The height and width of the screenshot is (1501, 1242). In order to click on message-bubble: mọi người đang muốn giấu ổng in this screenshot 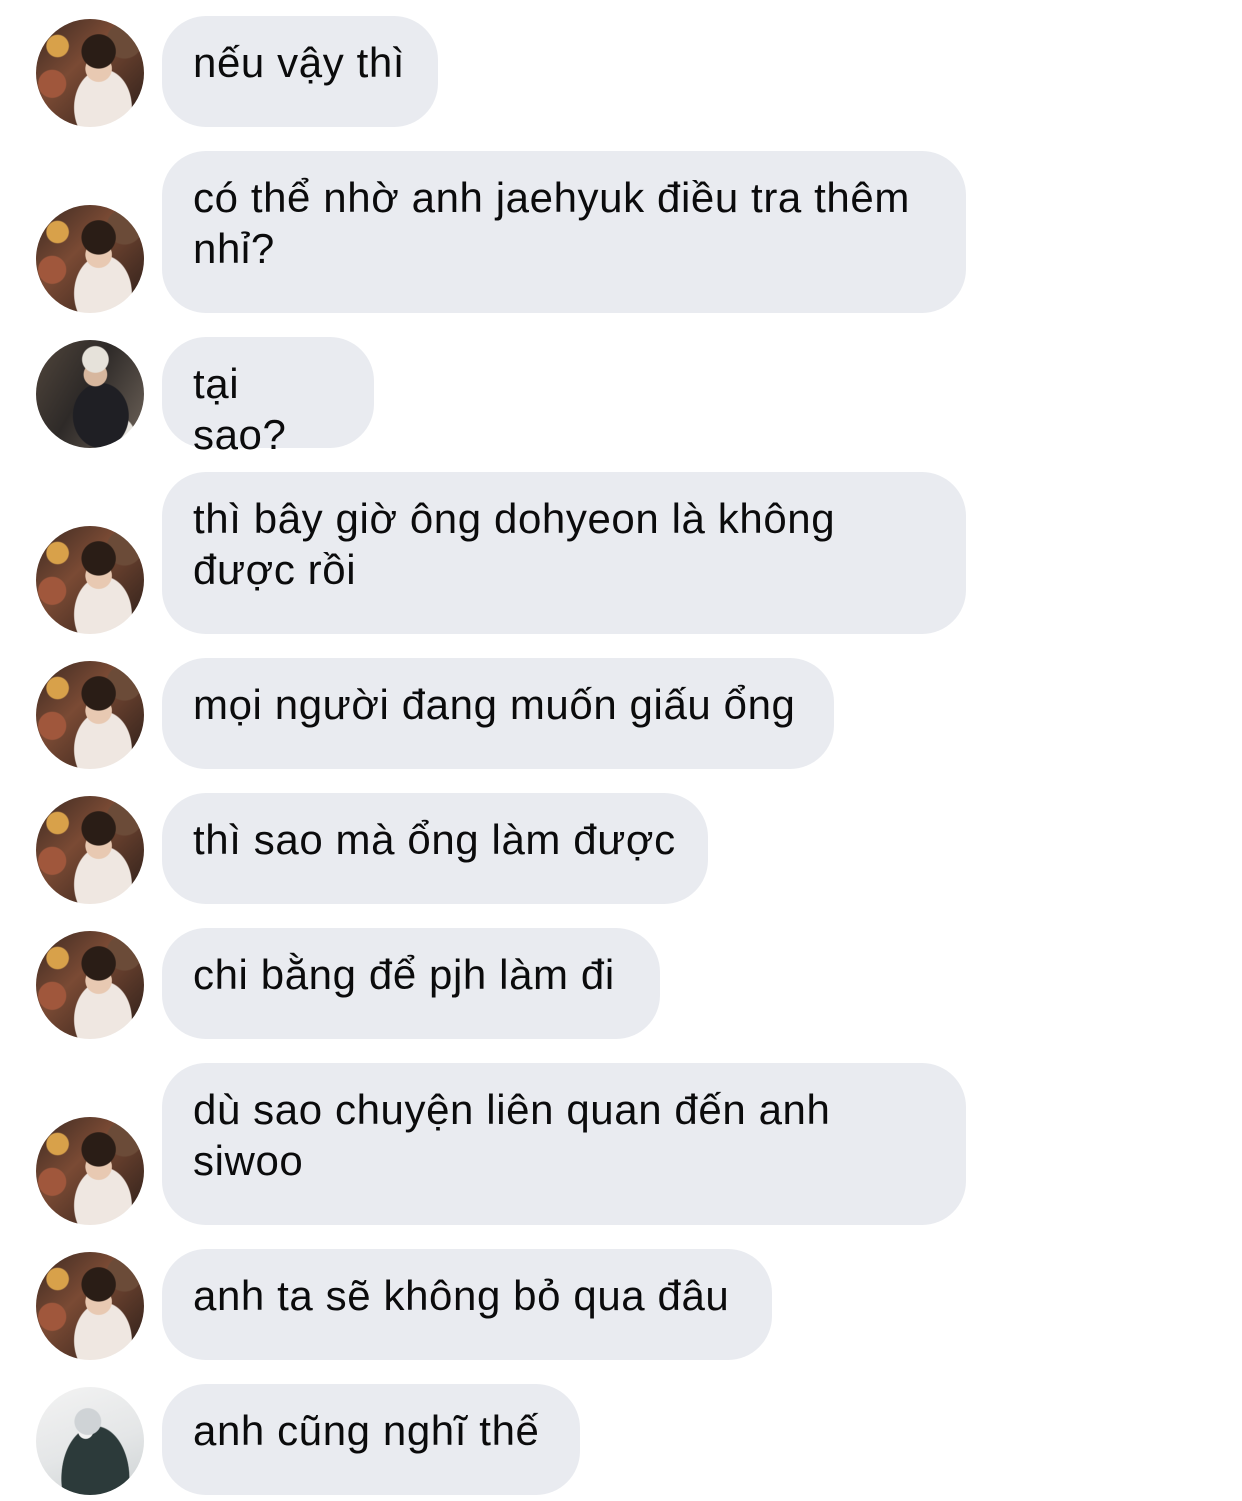, I will do `click(498, 713)`.